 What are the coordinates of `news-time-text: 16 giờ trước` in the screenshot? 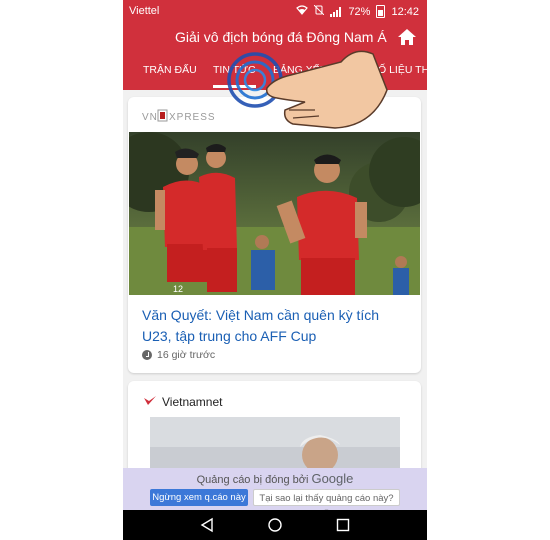 It's located at (186, 355).